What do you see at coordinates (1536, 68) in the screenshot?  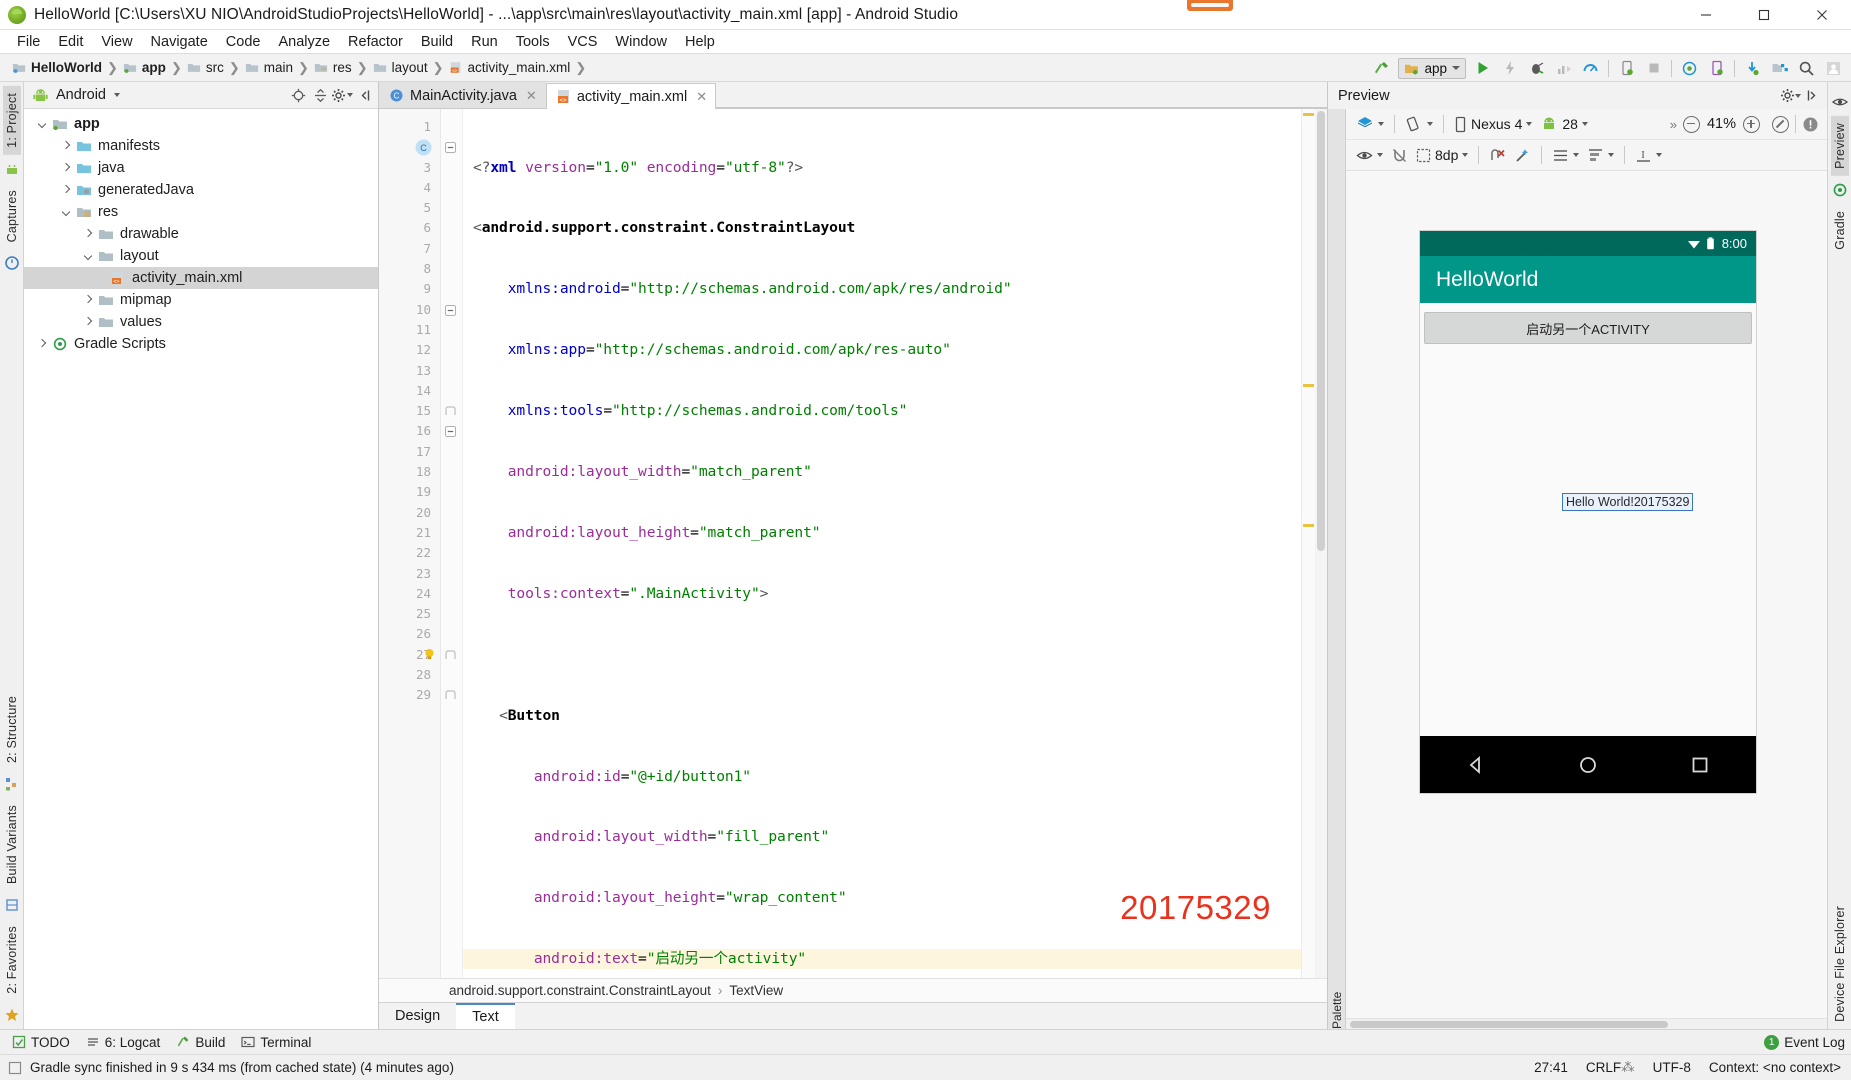 I see `debug-button` at bounding box center [1536, 68].